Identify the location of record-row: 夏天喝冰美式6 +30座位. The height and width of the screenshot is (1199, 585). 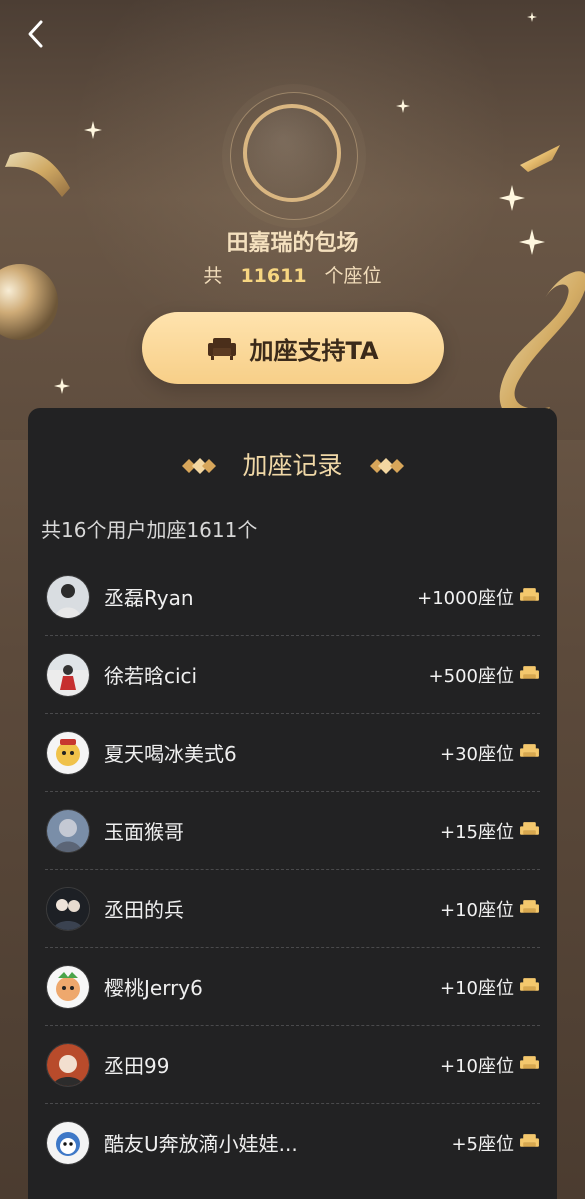
(292, 753).